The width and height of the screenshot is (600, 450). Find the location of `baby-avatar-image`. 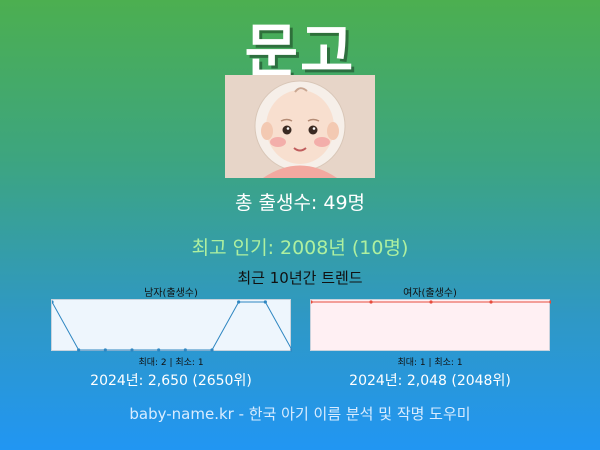

baby-avatar-image is located at coordinates (300, 126).